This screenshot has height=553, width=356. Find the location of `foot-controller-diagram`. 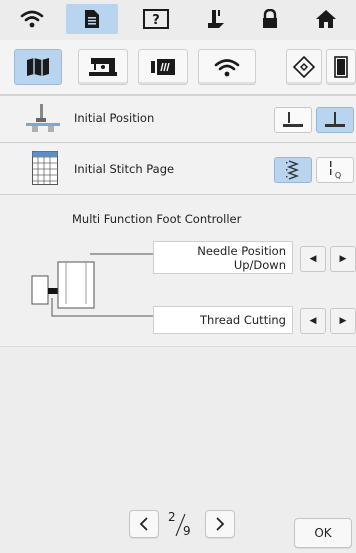

foot-controller-diagram is located at coordinates (93, 285).